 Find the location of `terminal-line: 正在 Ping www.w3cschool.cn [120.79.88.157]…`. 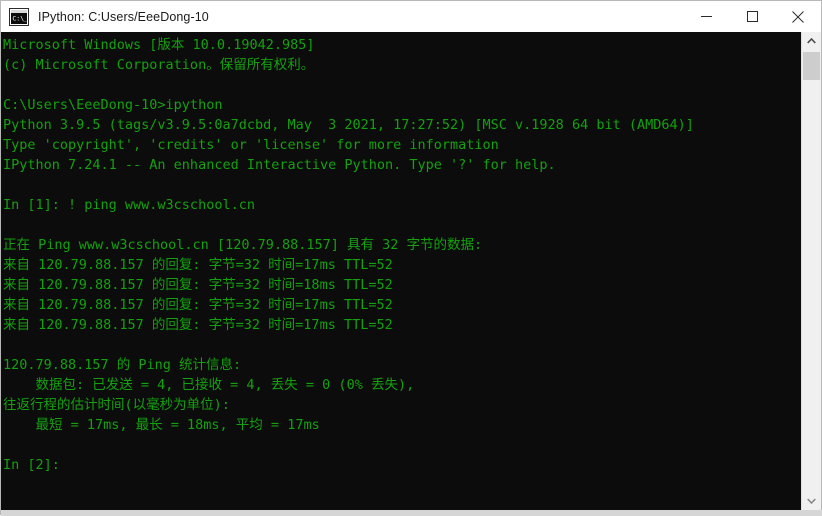

terminal-line: 正在 Ping www.w3cschool.cn [120.79.88.157]… is located at coordinates (243, 245).